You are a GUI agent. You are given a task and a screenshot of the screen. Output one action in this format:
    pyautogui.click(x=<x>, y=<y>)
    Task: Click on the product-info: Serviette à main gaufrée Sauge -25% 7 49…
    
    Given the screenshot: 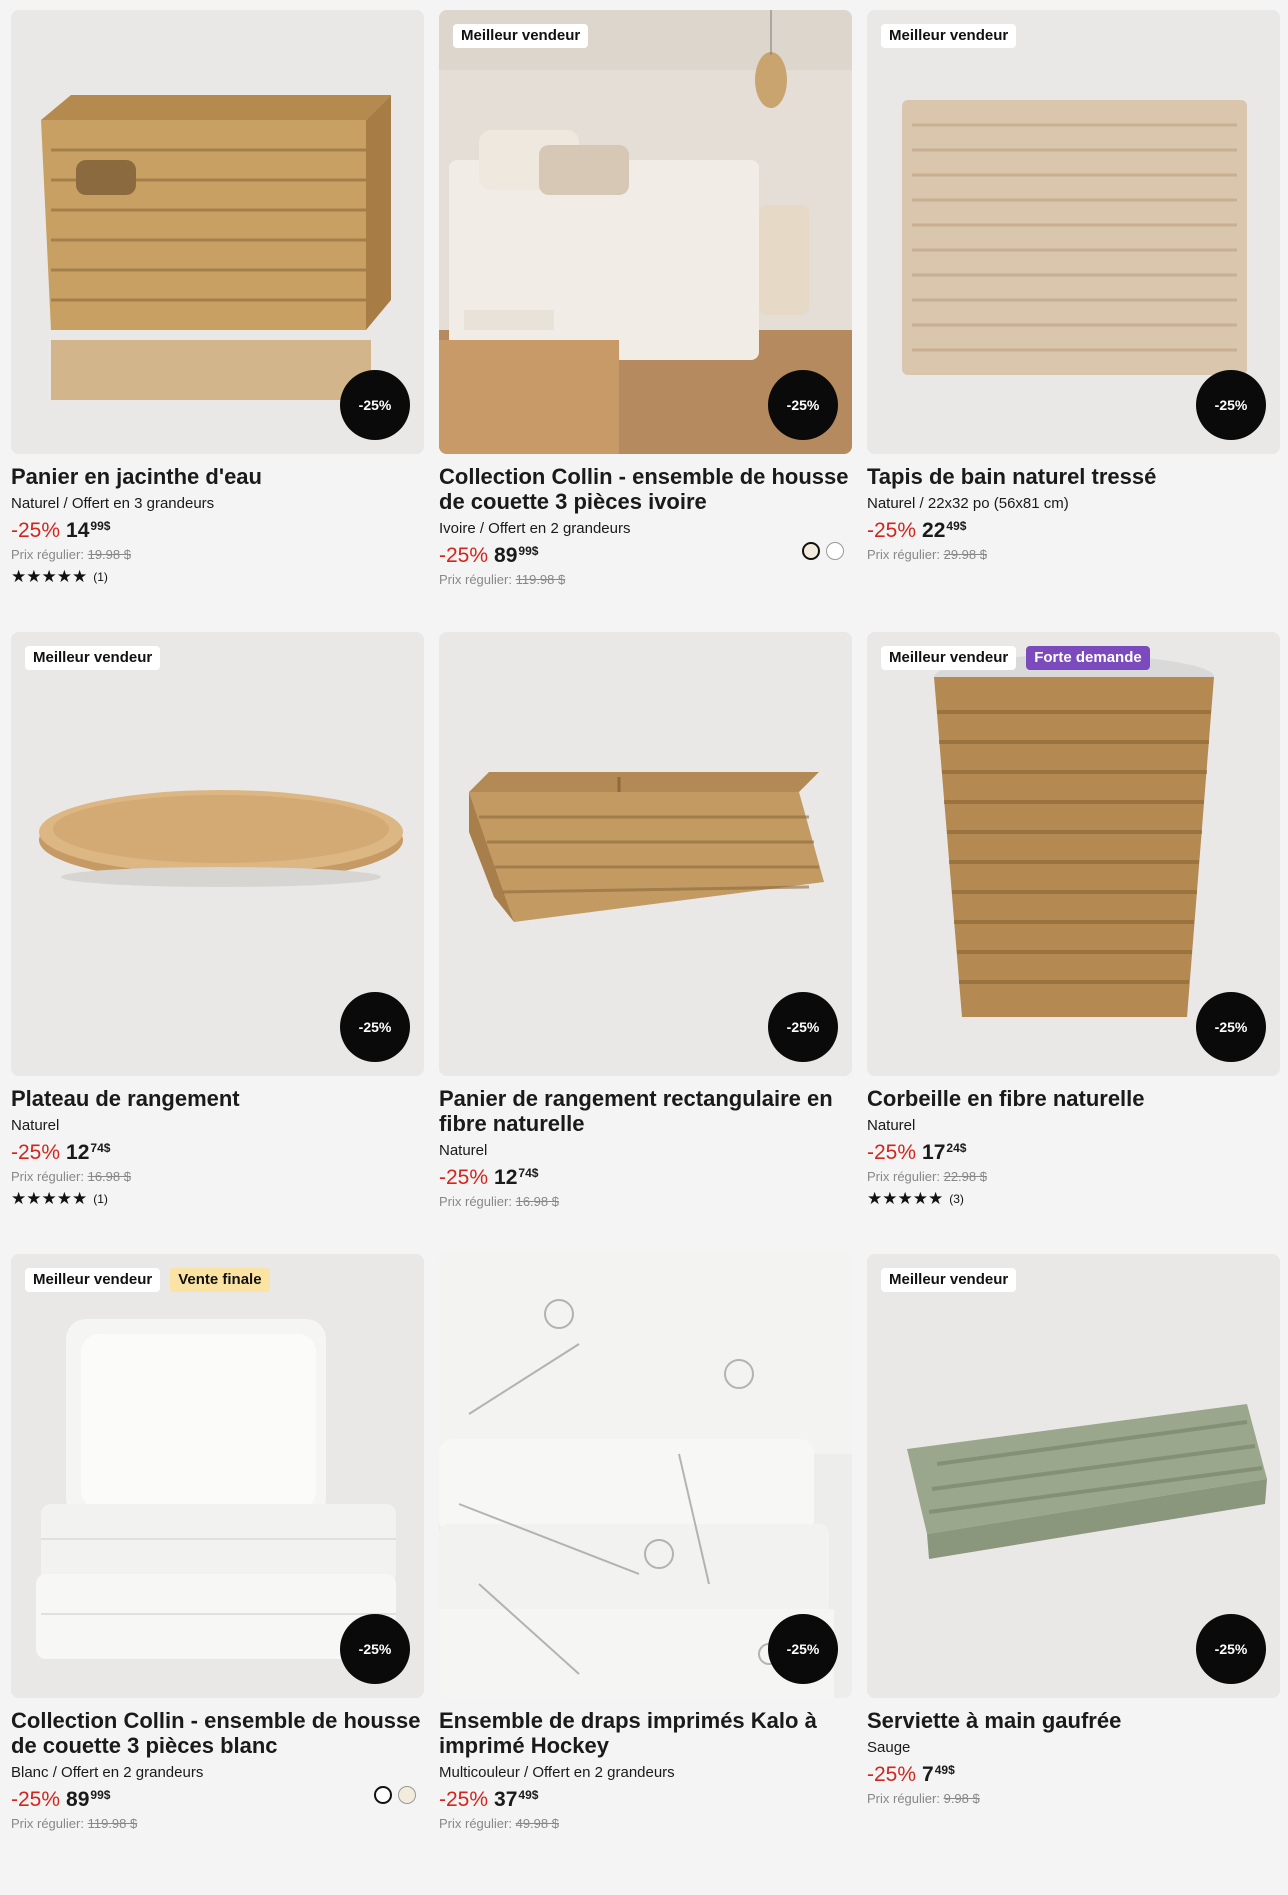 What is the action you would take?
    pyautogui.click(x=1073, y=1752)
    